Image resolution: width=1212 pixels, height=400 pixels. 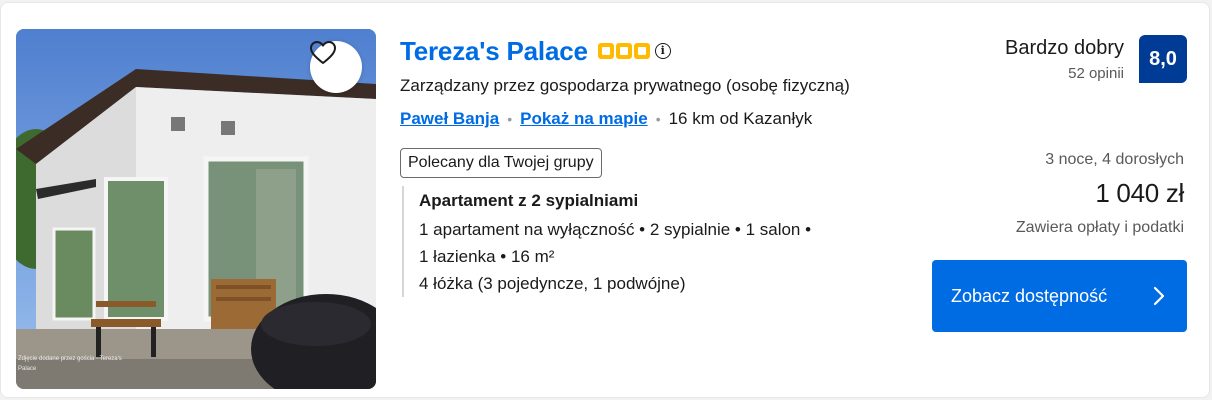 What do you see at coordinates (740, 118) in the screenshot?
I see `distance-text: 16 km od Kazanłyk` at bounding box center [740, 118].